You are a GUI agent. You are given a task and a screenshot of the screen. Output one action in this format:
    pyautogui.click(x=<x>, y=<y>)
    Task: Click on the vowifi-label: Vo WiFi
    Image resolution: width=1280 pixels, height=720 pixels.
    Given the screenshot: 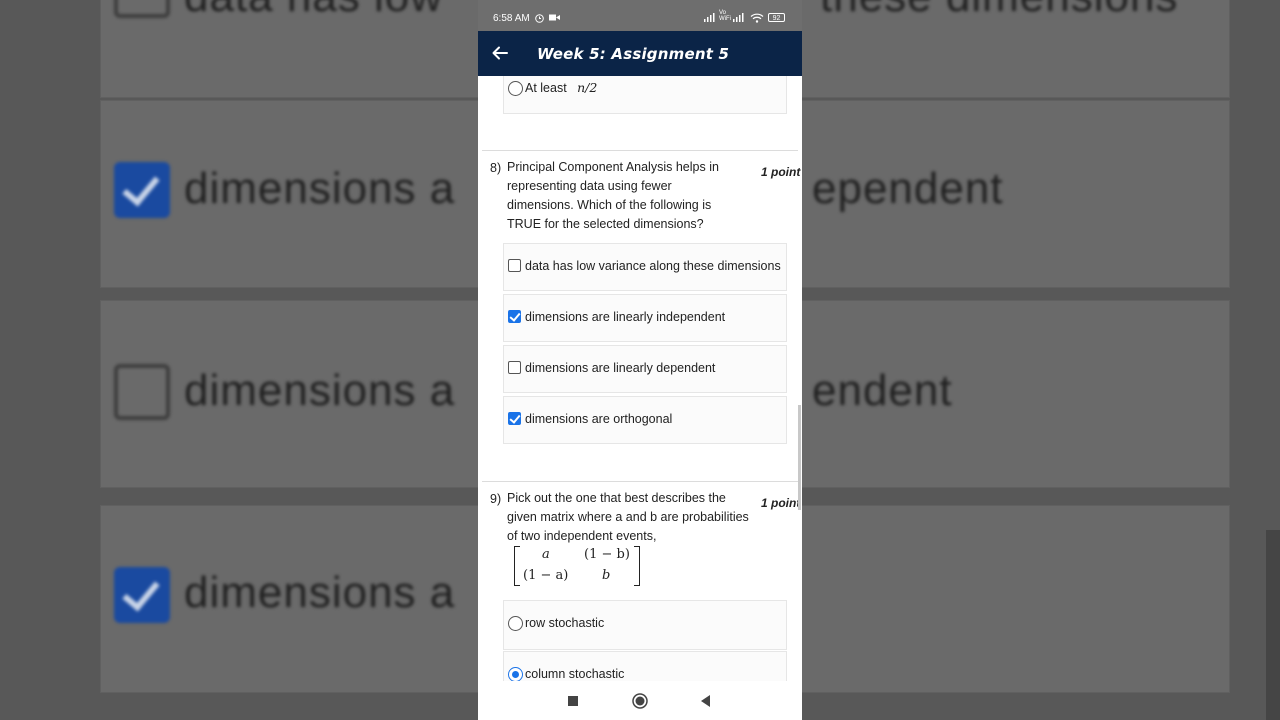 What is the action you would take?
    pyautogui.click(x=725, y=16)
    